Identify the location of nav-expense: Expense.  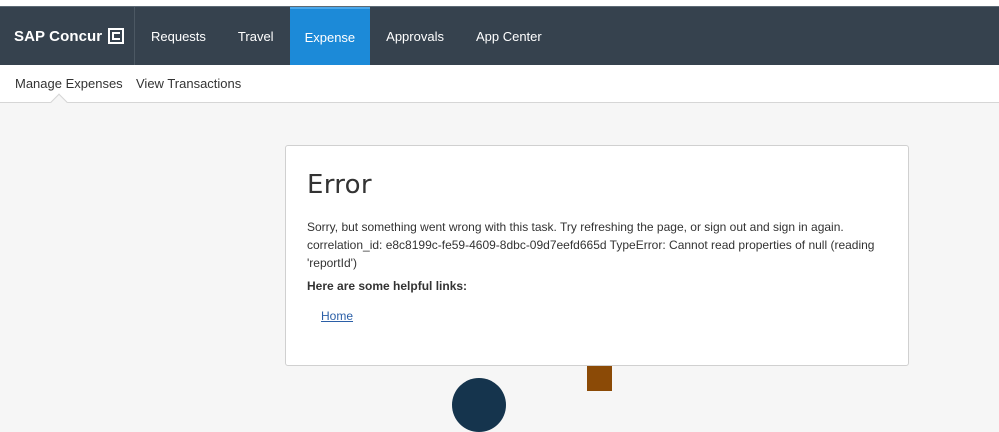
(330, 36).